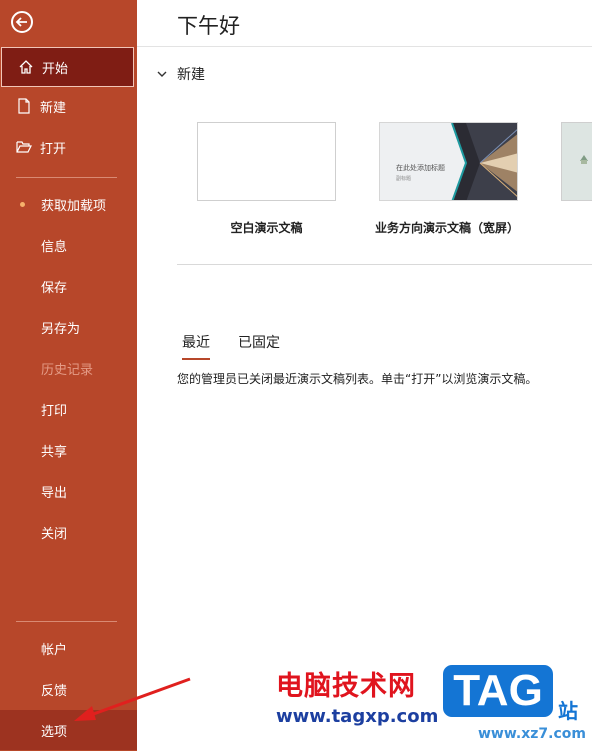 The height and width of the screenshot is (751, 592). I want to click on sidebar-item-export: 导出, so click(68, 491).